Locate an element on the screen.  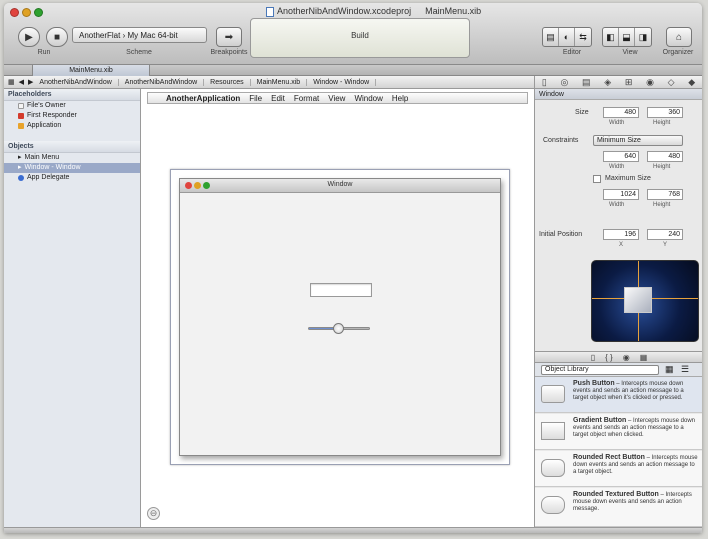
menu-edit: Edit is located at coordinates (278, 98).